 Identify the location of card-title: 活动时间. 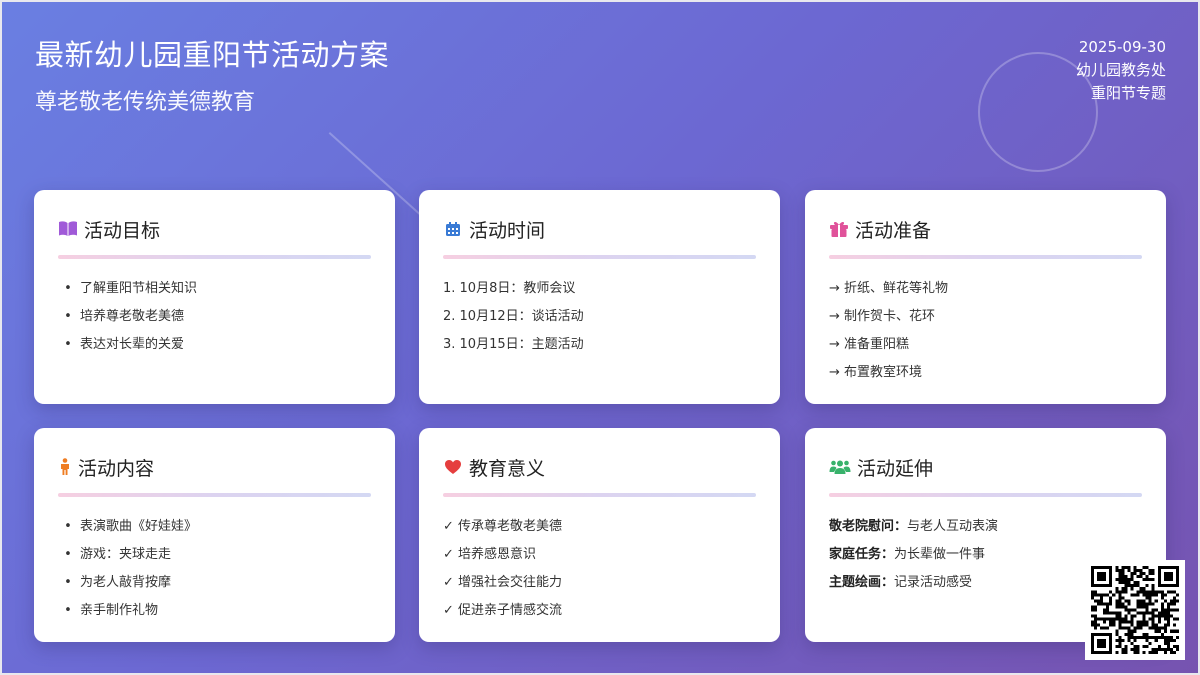
(507, 230).